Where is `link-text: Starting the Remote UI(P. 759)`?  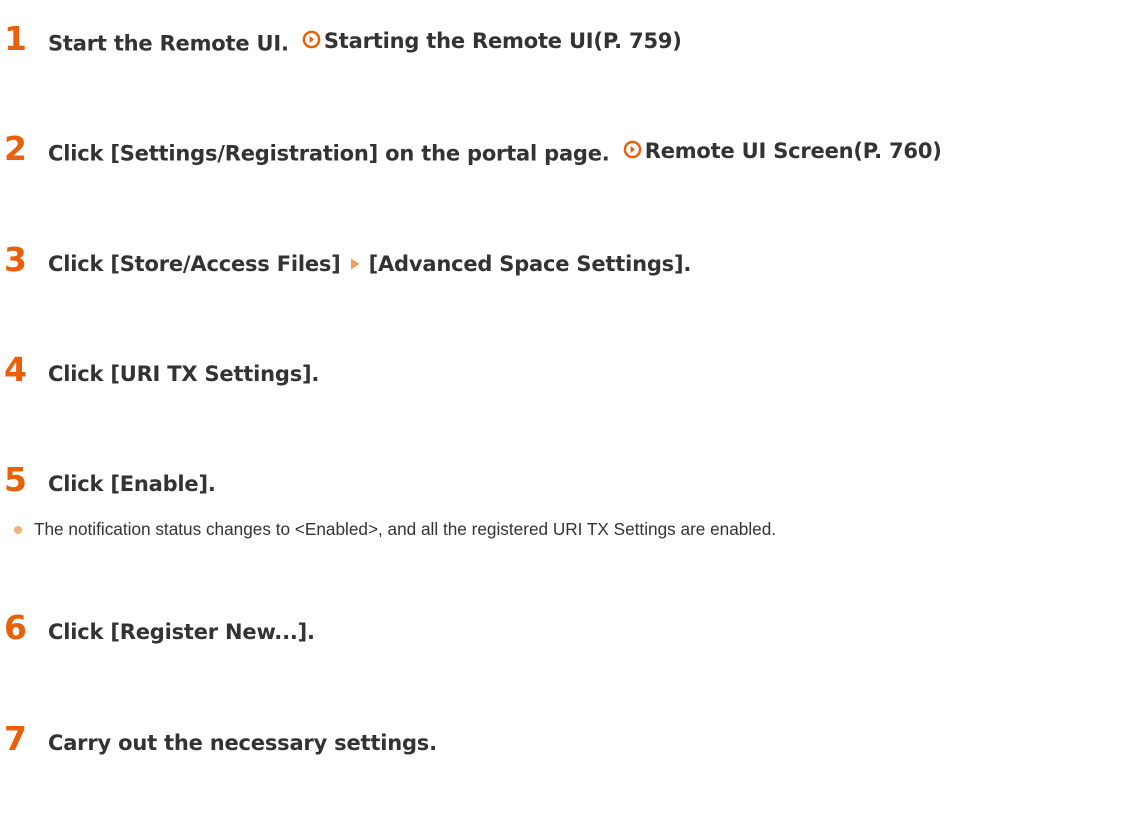
link-text: Starting the Remote UI(P. 759) is located at coordinates (503, 41).